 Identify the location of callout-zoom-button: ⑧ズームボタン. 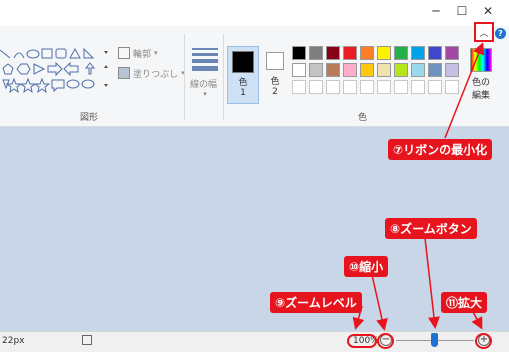
(431, 228).